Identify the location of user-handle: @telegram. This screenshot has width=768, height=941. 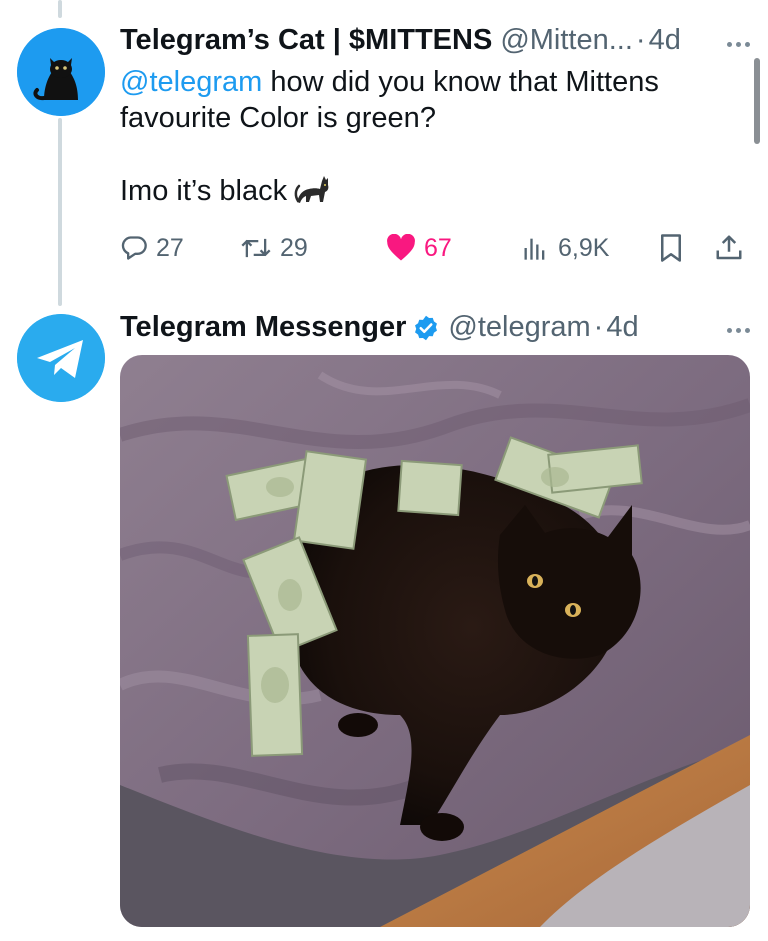
(519, 327).